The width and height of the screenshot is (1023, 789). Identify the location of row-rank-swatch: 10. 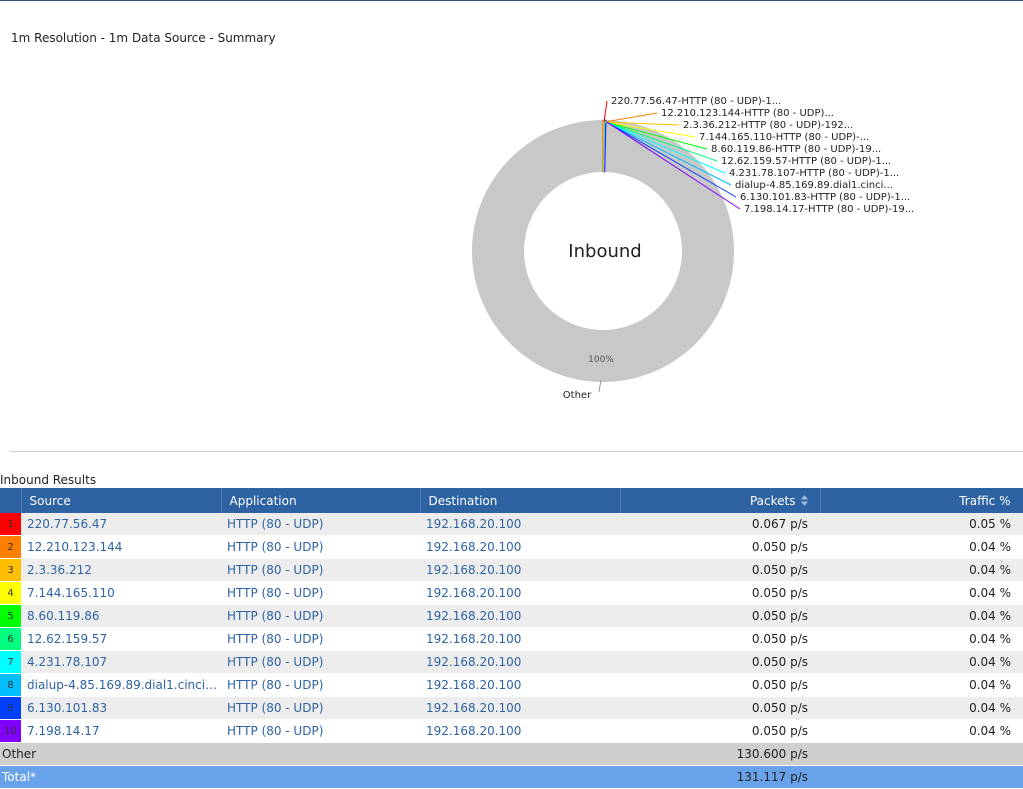
(10, 731).